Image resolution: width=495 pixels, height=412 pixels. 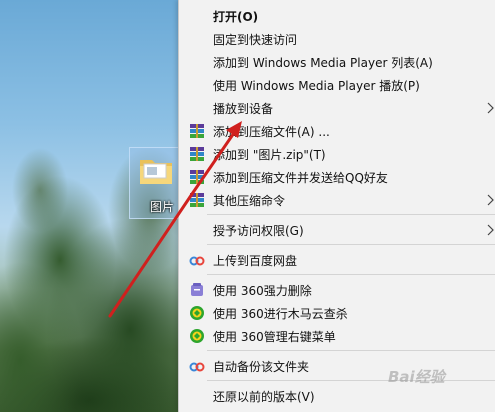 I want to click on 360-delete-icon, so click(x=197, y=289).